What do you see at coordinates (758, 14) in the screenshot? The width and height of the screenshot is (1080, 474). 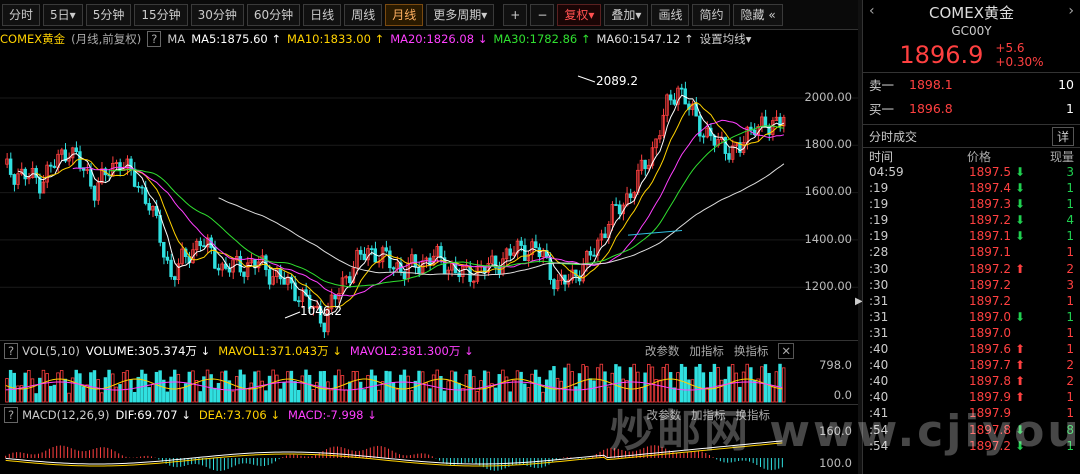 I see `hide-button: 隐藏 «` at bounding box center [758, 14].